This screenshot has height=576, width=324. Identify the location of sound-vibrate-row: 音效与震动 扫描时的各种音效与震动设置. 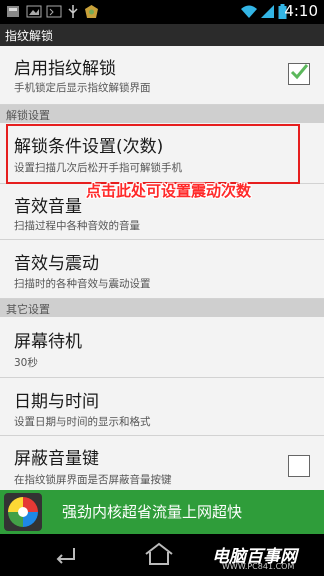
(162, 269).